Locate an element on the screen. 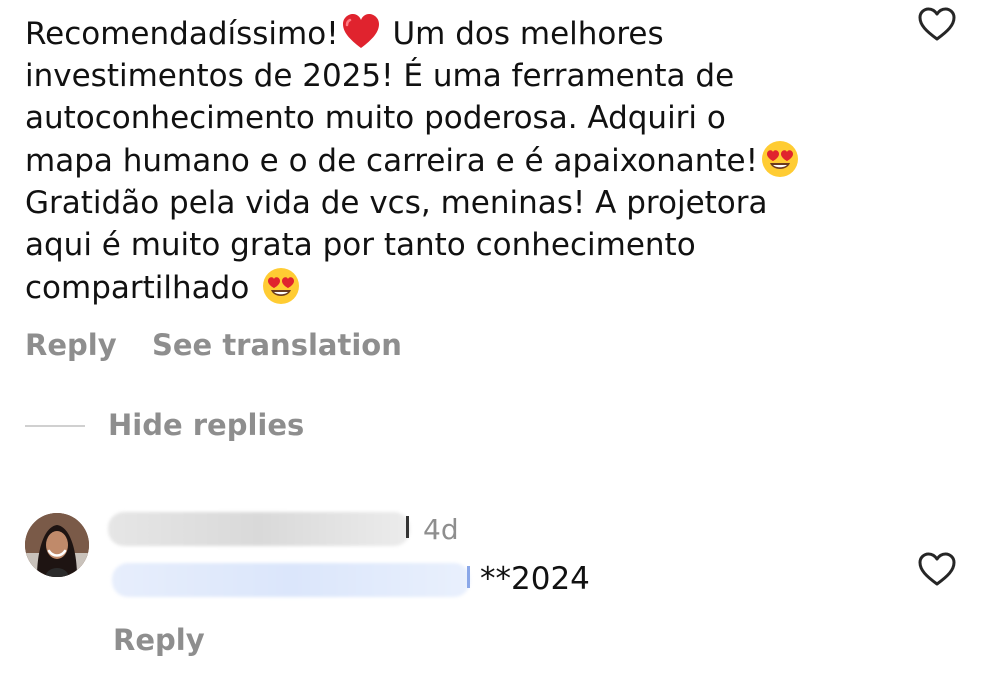 The width and height of the screenshot is (1008, 678). avatar-photo is located at coordinates (57, 545).